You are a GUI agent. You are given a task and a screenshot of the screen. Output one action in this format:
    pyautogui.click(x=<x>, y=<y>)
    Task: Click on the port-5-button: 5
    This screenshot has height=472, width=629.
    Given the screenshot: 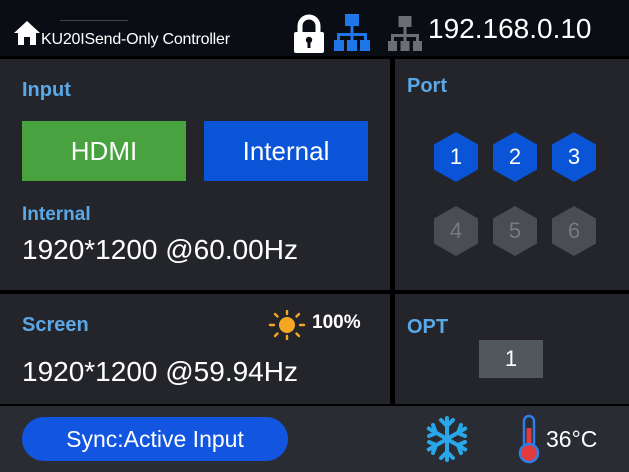 What is the action you would take?
    pyautogui.click(x=515, y=231)
    